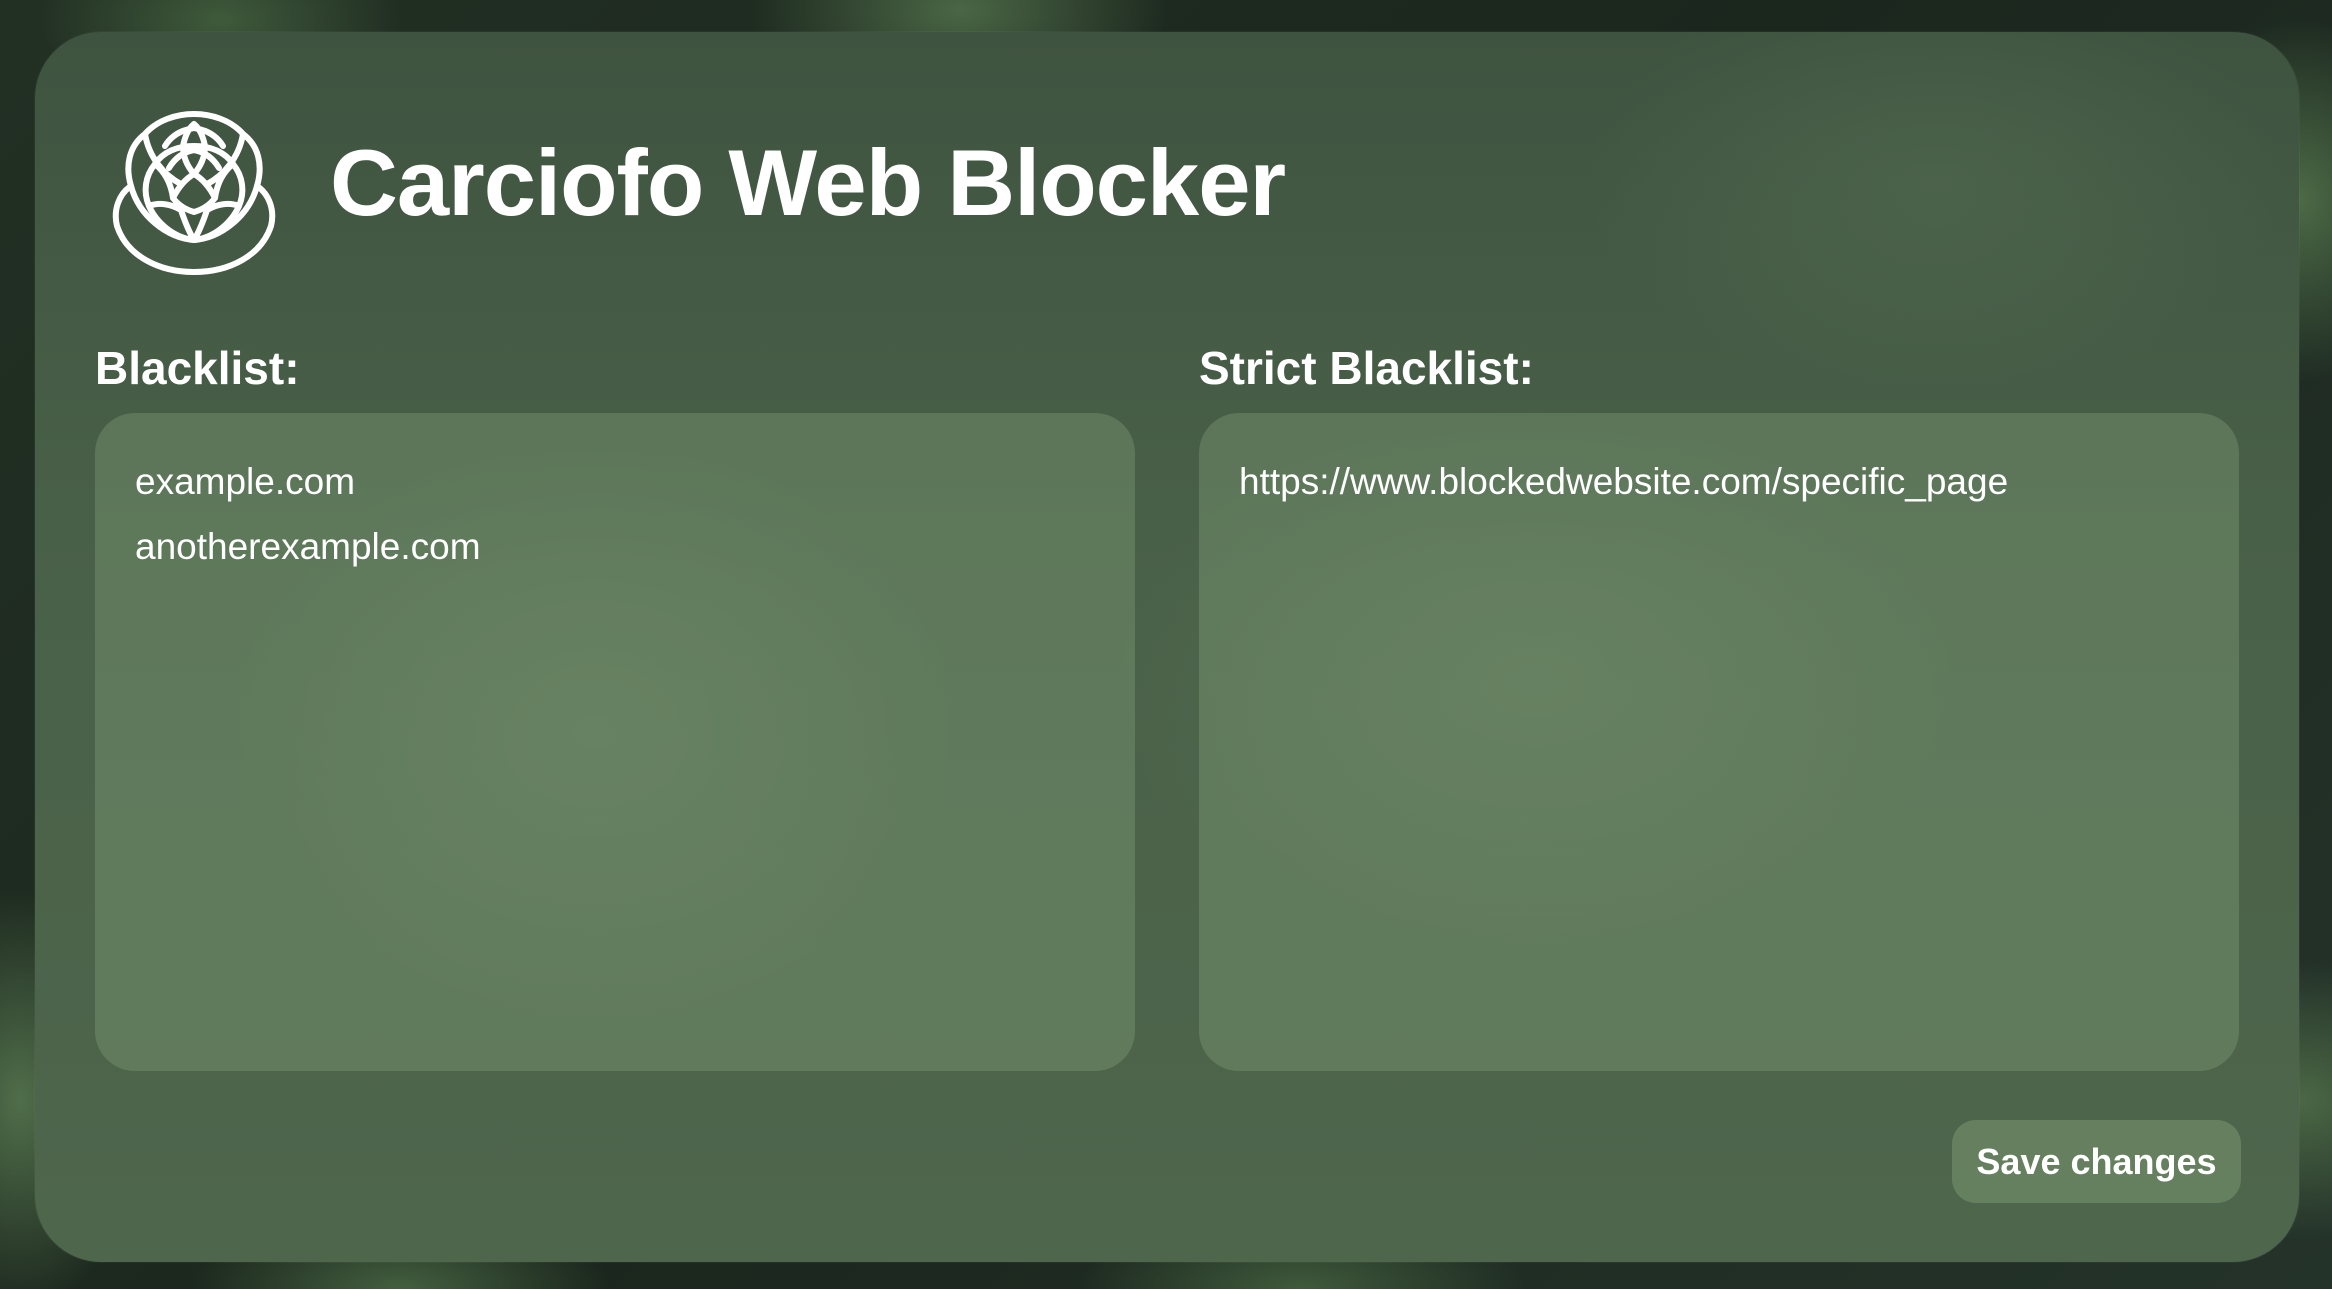 The width and height of the screenshot is (2332, 1289). I want to click on blacklist-label: Blacklist:, so click(197, 368).